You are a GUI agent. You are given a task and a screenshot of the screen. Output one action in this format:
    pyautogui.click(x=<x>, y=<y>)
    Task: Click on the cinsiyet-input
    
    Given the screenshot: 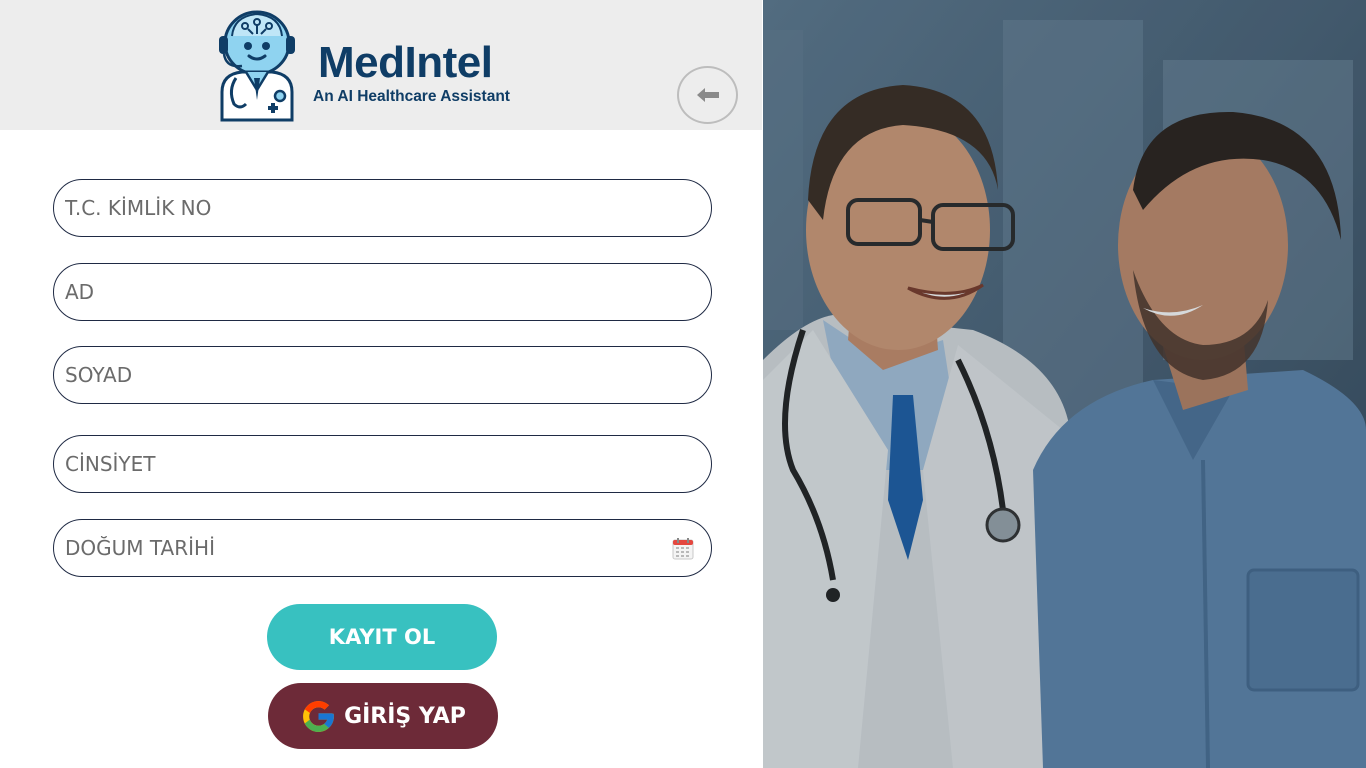 What is the action you would take?
    pyautogui.click(x=382, y=464)
    